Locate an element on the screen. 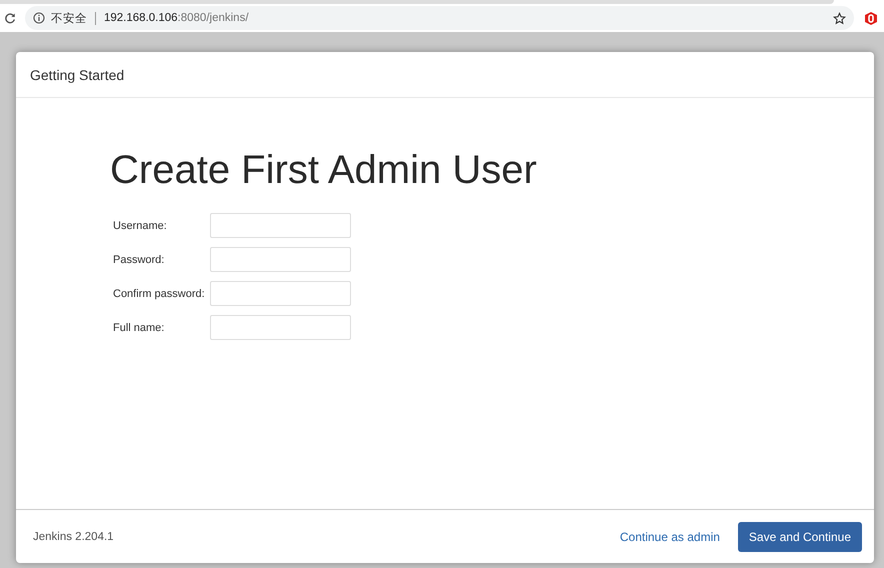 This screenshot has width=884, height=568. url-text: 192.168.0.106:8080/jenkins/ is located at coordinates (176, 18).